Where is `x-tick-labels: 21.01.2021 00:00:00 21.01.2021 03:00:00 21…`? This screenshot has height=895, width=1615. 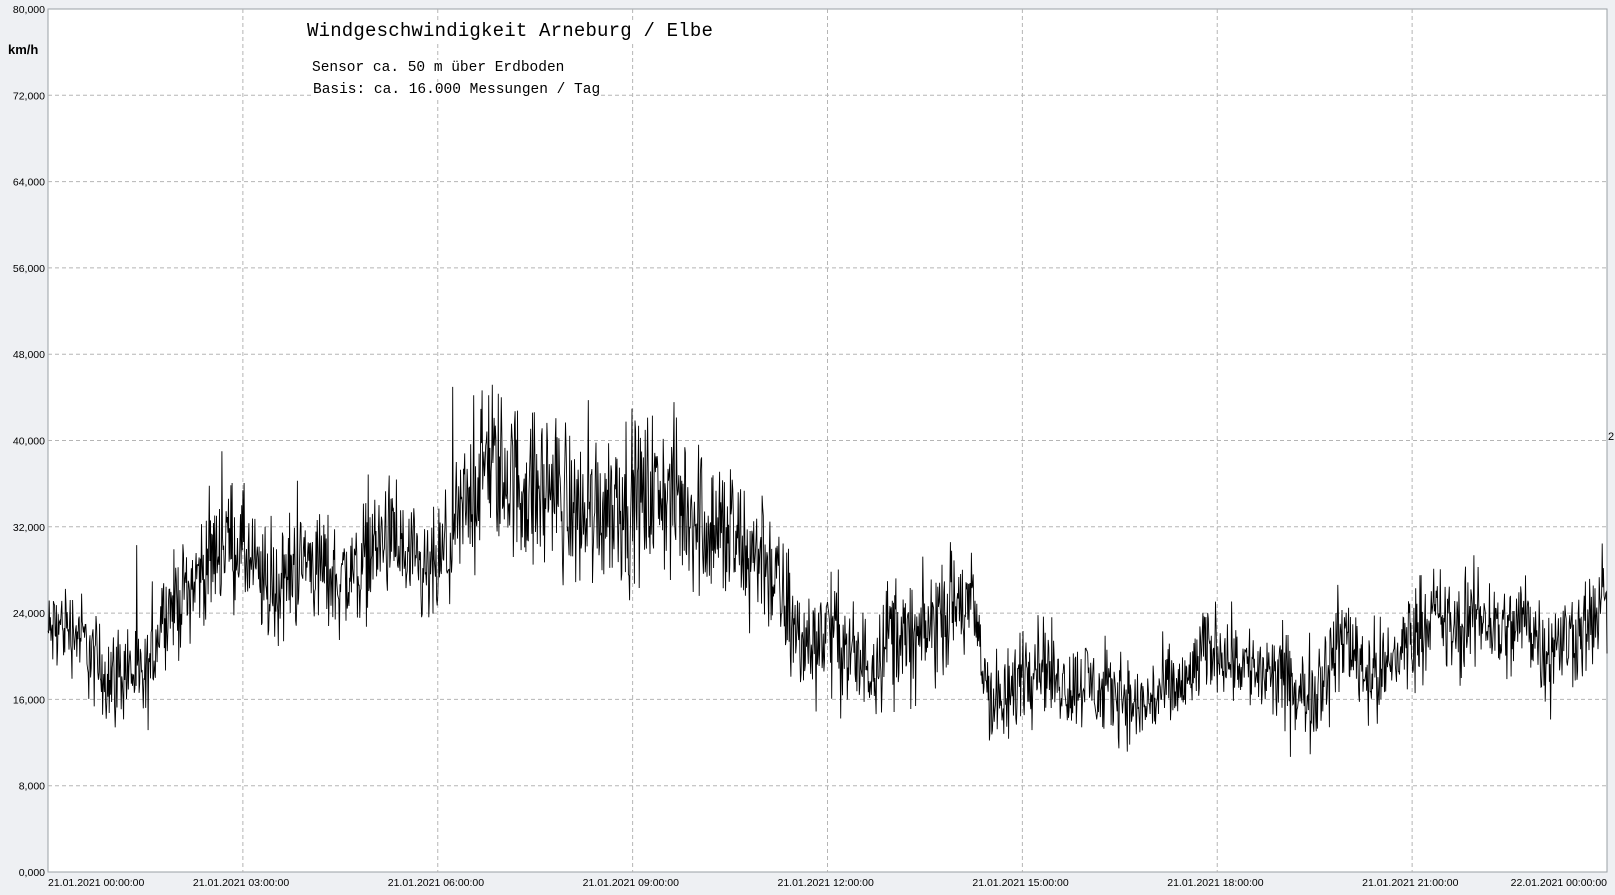
x-tick-labels: 21.01.2021 00:00:00 21.01.2021 03:00:00 21… is located at coordinates (827, 883).